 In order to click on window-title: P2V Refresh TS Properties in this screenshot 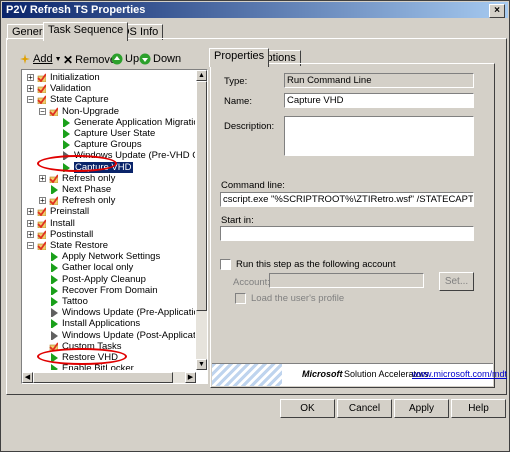, I will do `click(76, 10)`.